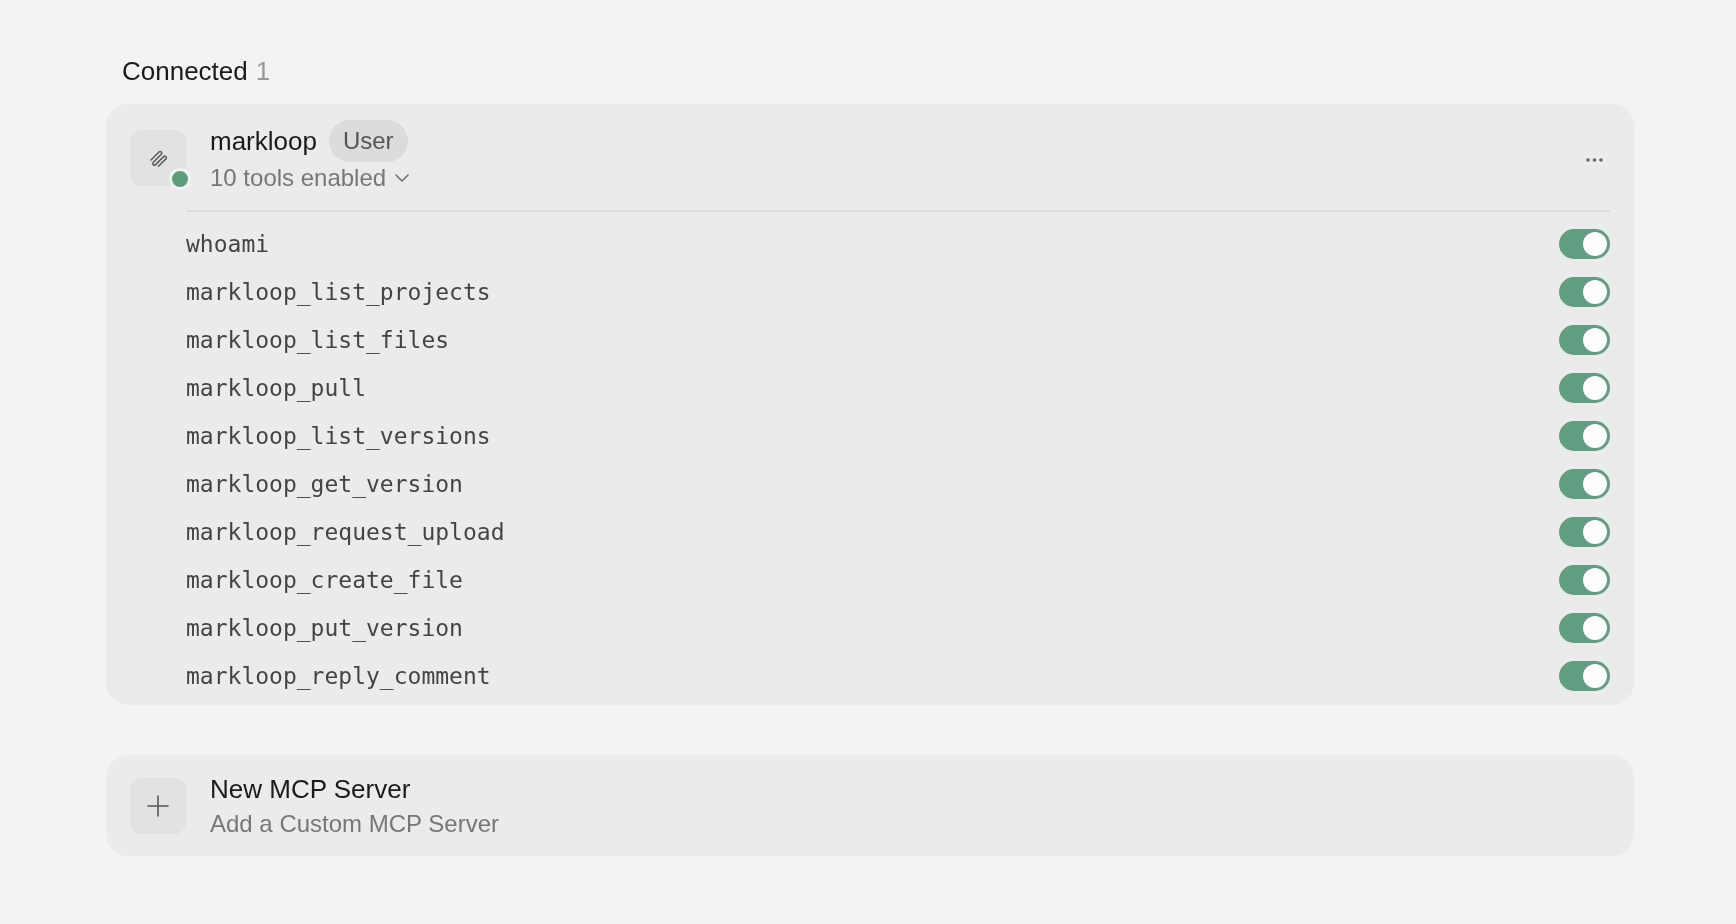 This screenshot has height=924, width=1736. What do you see at coordinates (311, 788) in the screenshot?
I see `new-server-title: New MCP Server` at bounding box center [311, 788].